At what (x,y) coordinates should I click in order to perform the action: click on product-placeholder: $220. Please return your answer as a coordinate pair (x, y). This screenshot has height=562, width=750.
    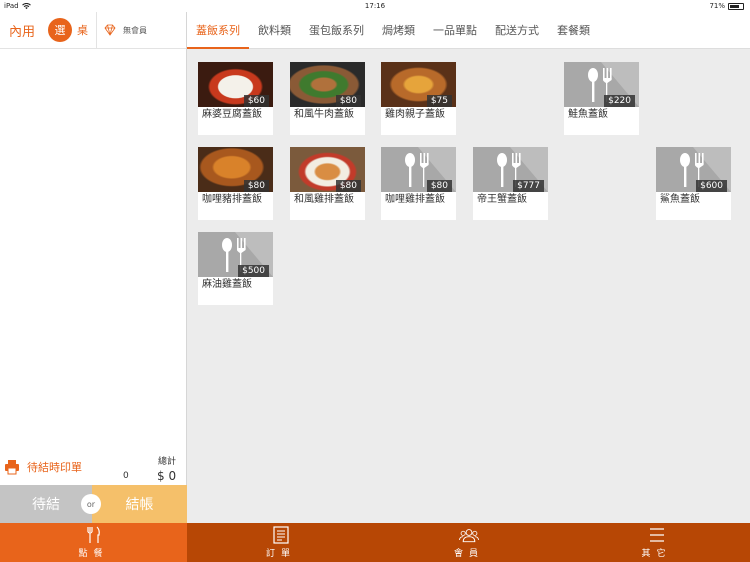
    Looking at the image, I should click on (601, 84).